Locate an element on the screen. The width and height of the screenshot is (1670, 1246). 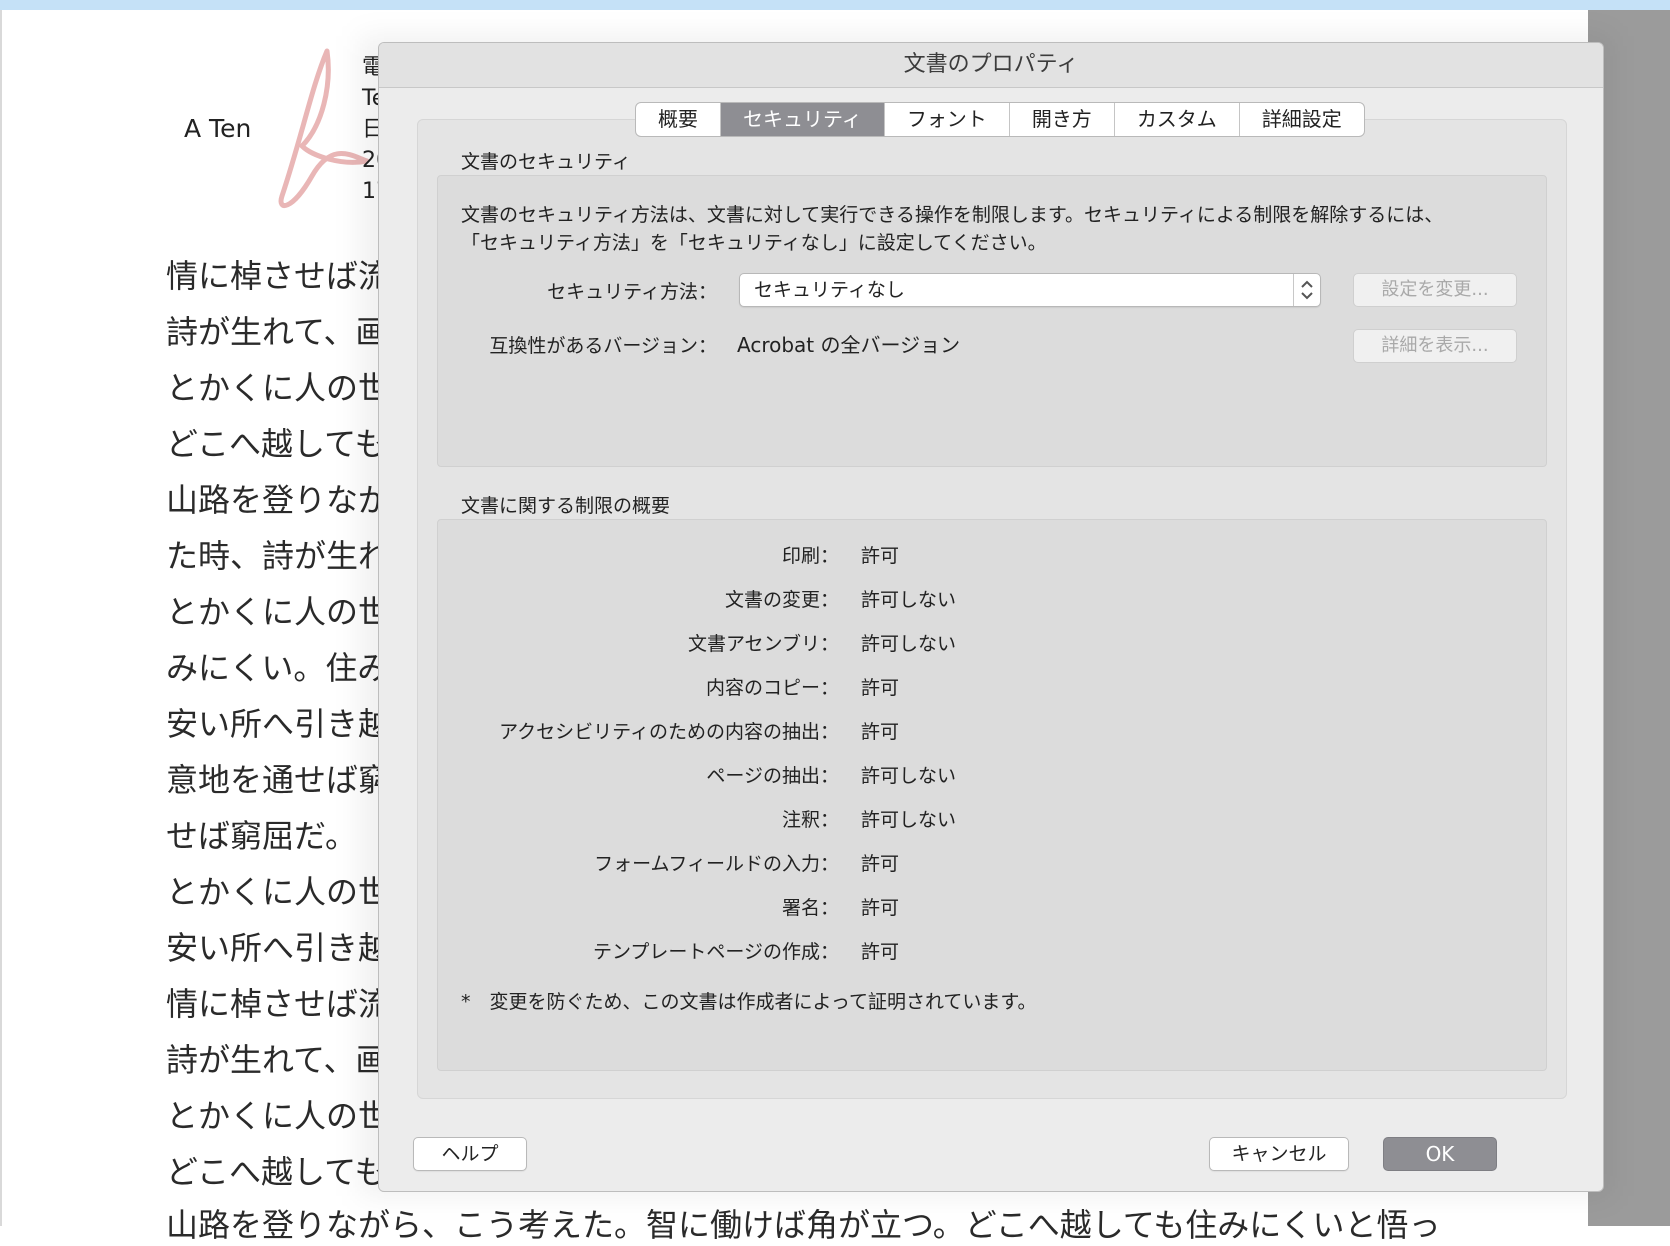
certification-footnote: * 変更を防ぐため、この文書は作成者によって証明されています。 is located at coordinates (749, 1002).